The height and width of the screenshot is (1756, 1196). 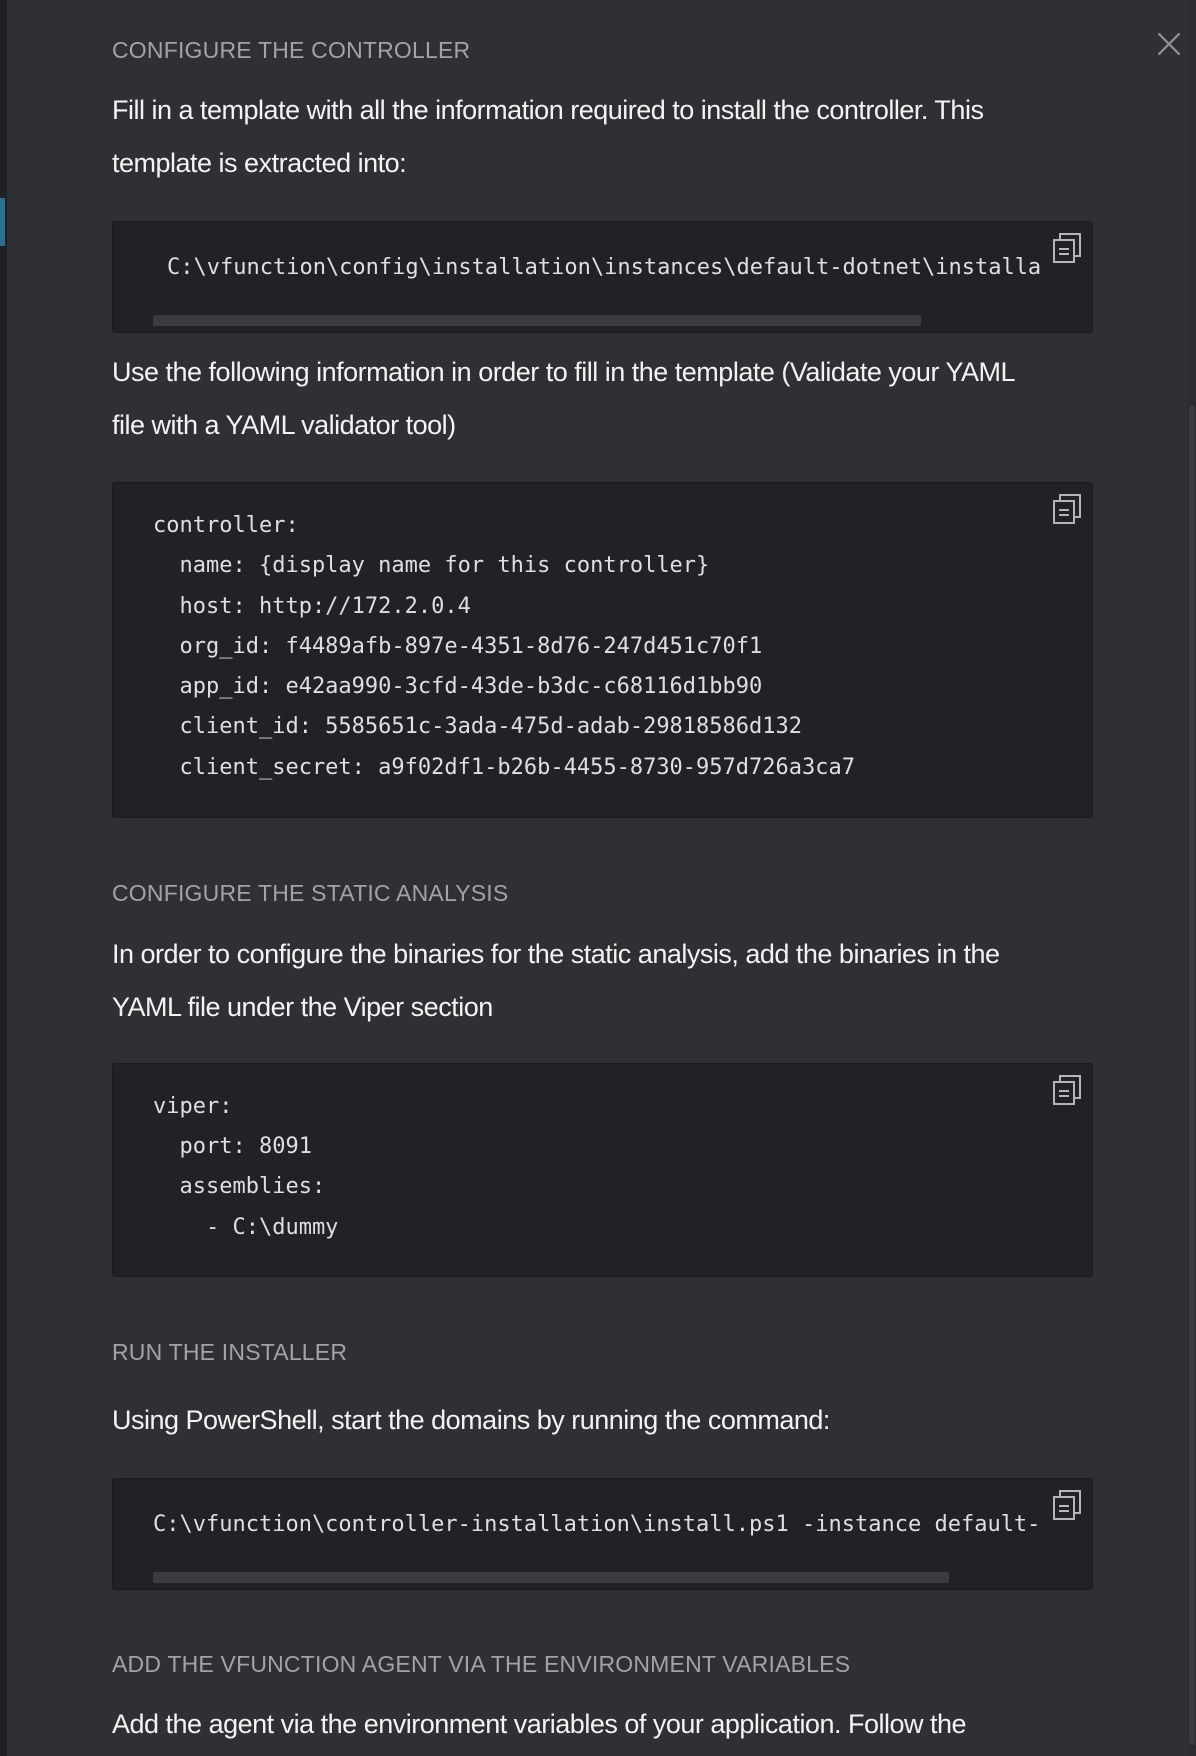 What do you see at coordinates (246, 1227) in the screenshot?
I see `yaml-line: - C:\dummy` at bounding box center [246, 1227].